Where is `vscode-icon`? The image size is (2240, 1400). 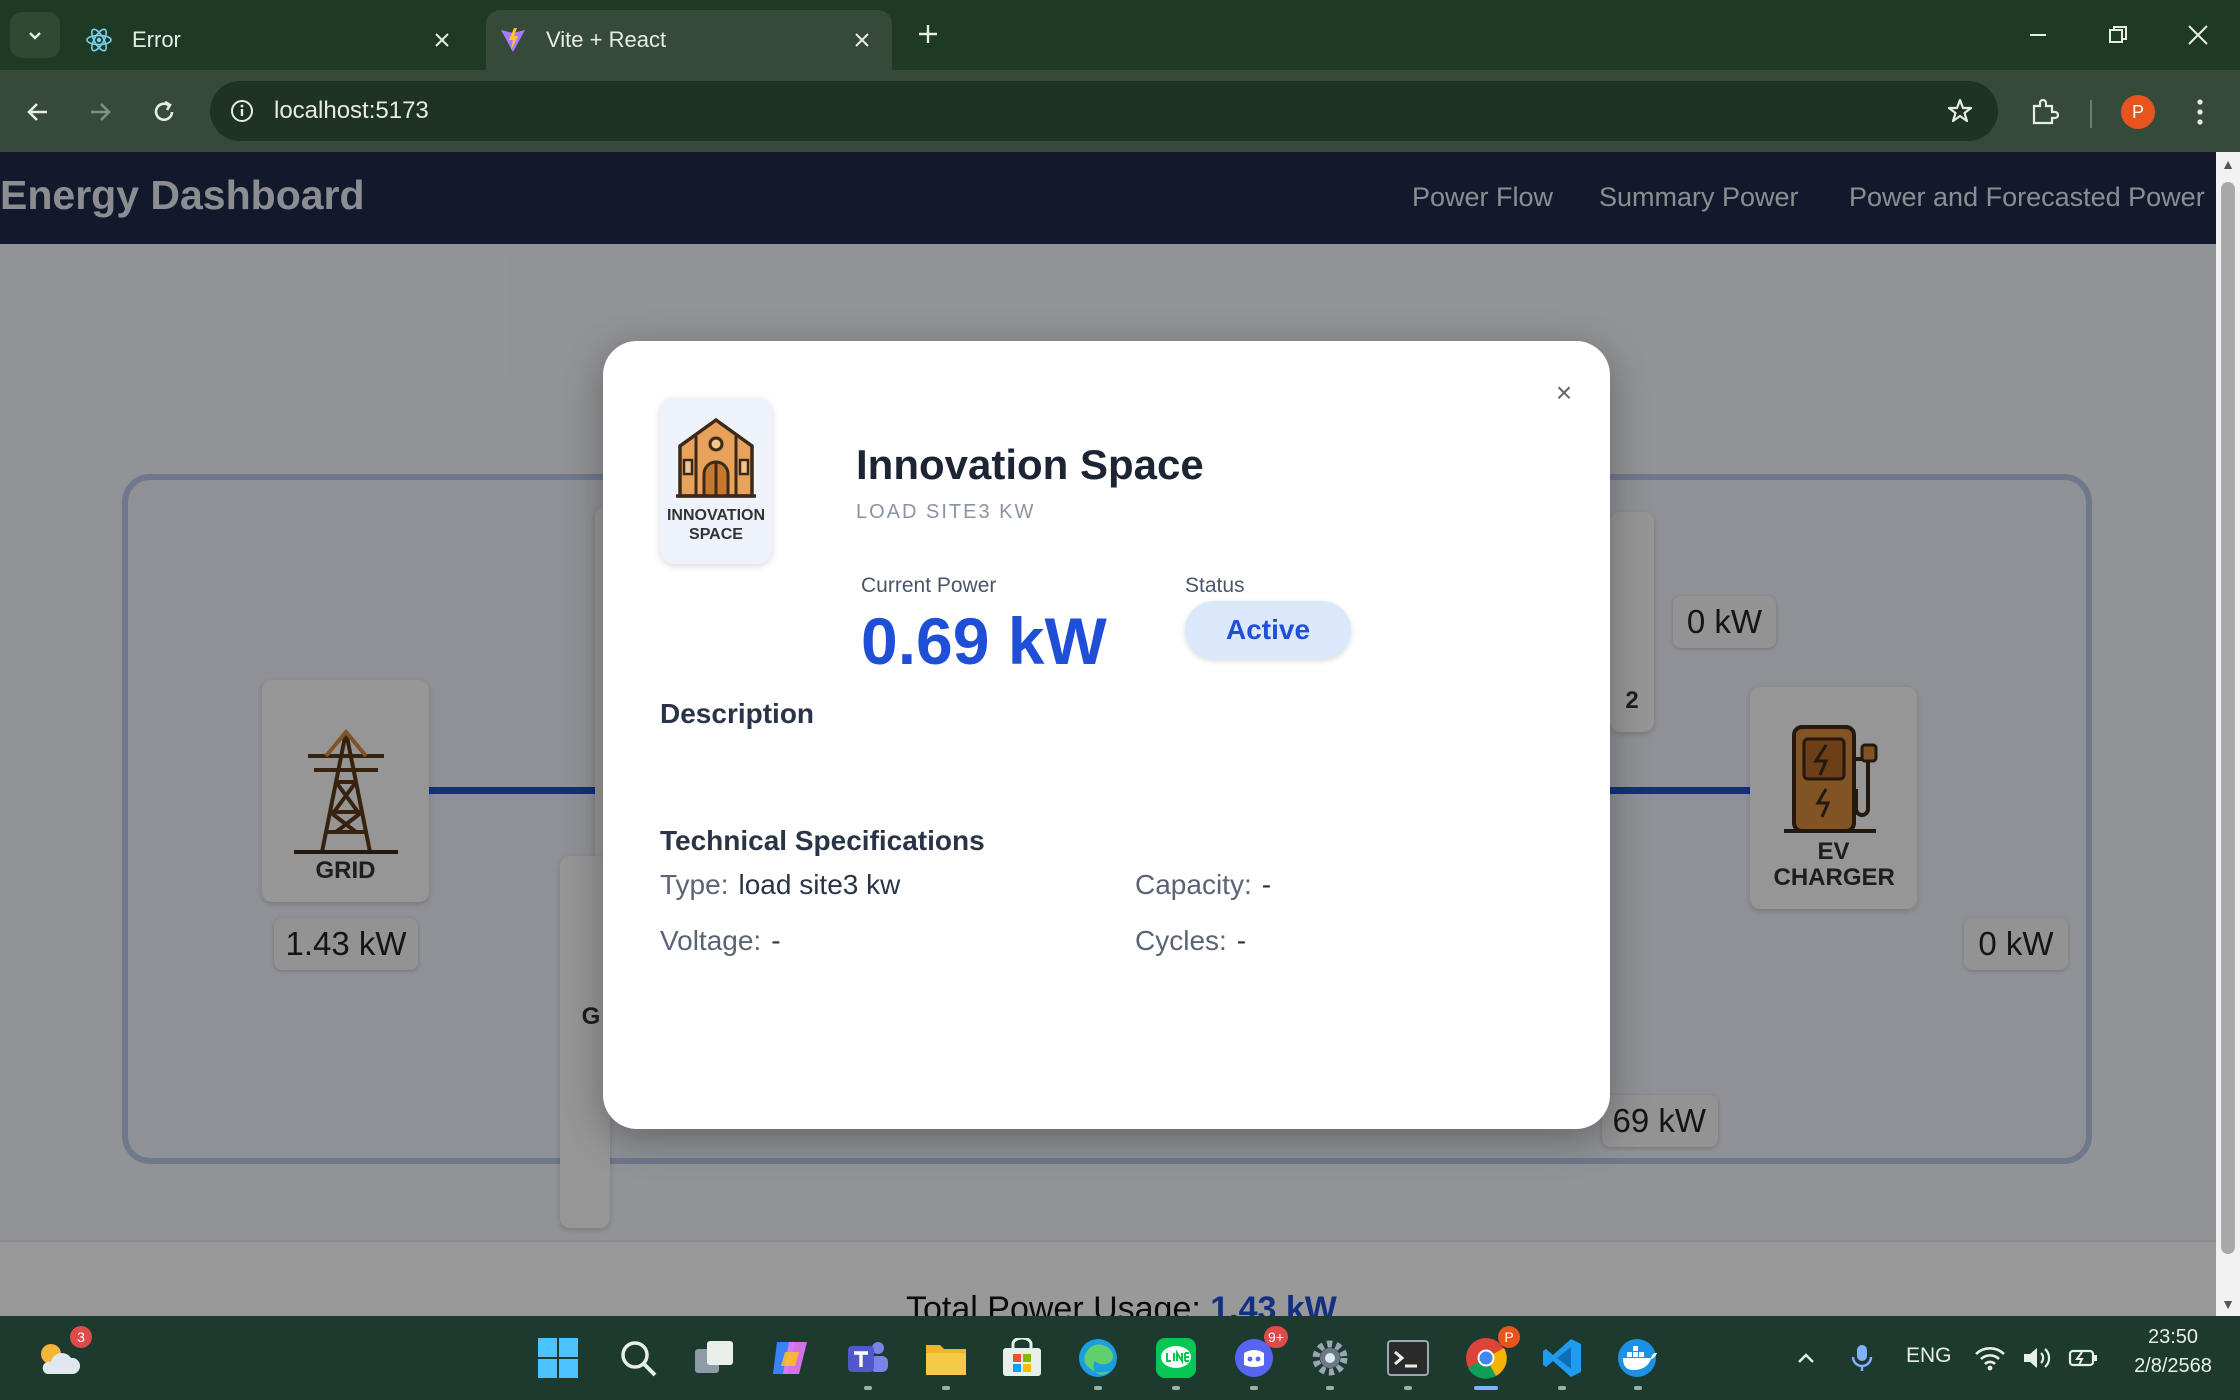
vscode-icon is located at coordinates (1562, 1358).